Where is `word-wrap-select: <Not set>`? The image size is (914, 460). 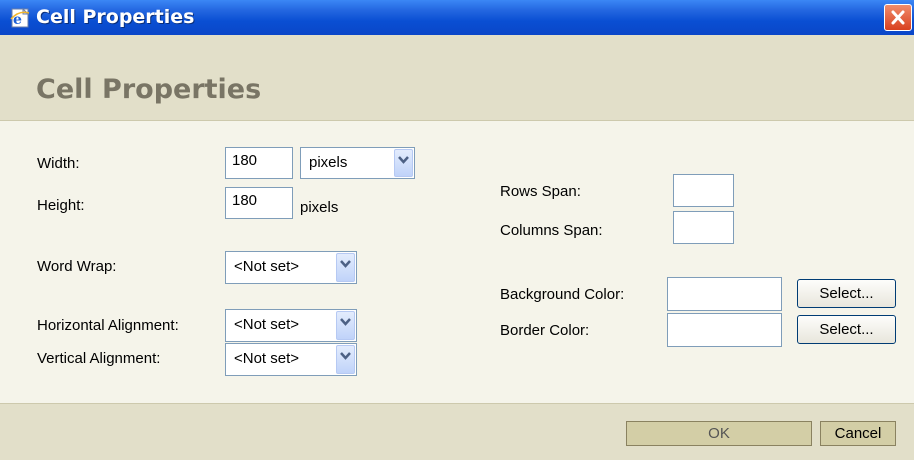 word-wrap-select: <Not set> is located at coordinates (291, 267).